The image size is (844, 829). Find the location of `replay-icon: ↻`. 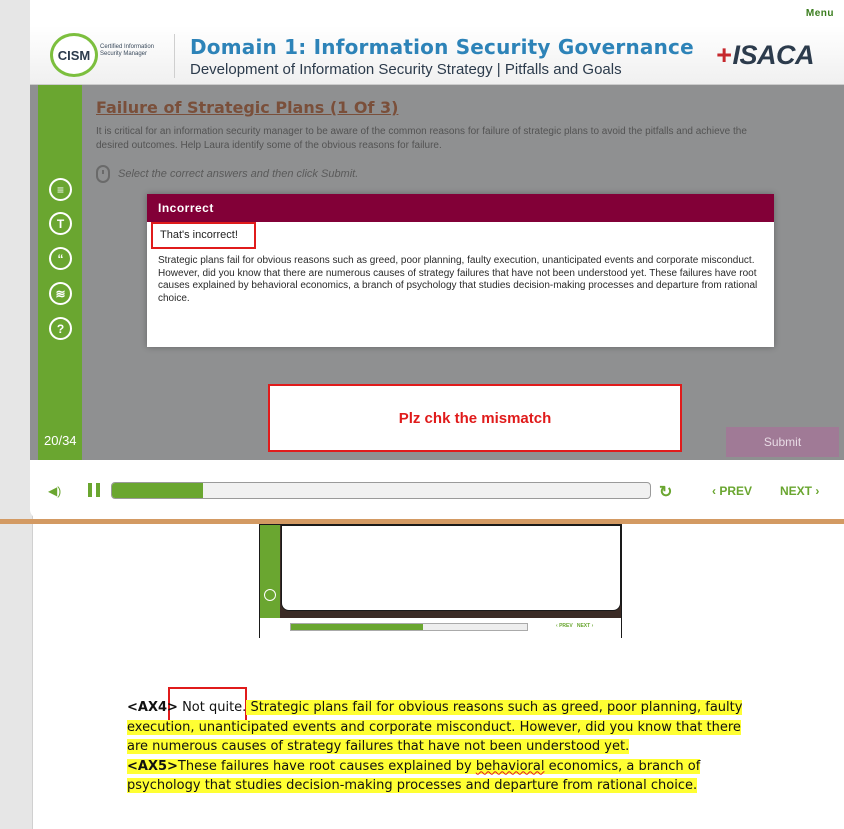

replay-icon: ↻ is located at coordinates (665, 492).